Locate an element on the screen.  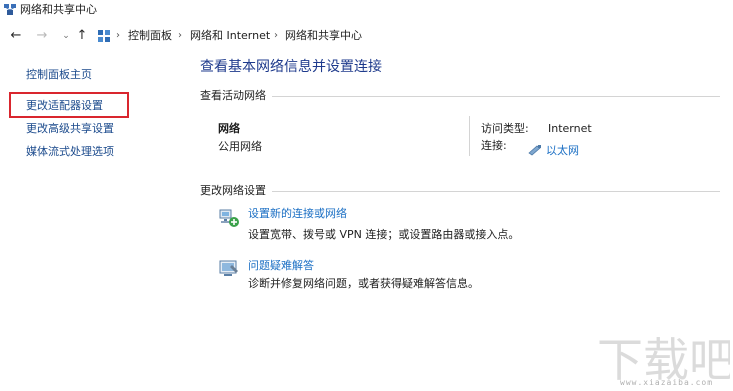
new-connection-icon is located at coordinates (229, 218).